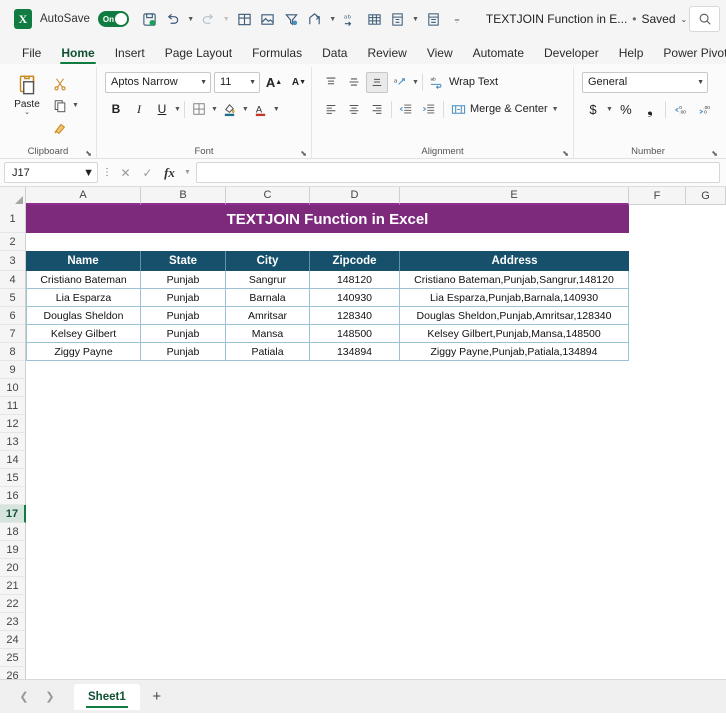 Image resolution: width=726 pixels, height=720 pixels. Describe the element at coordinates (214, 109) in the screenshot. I see `borders-caret-icon: ▼` at that location.